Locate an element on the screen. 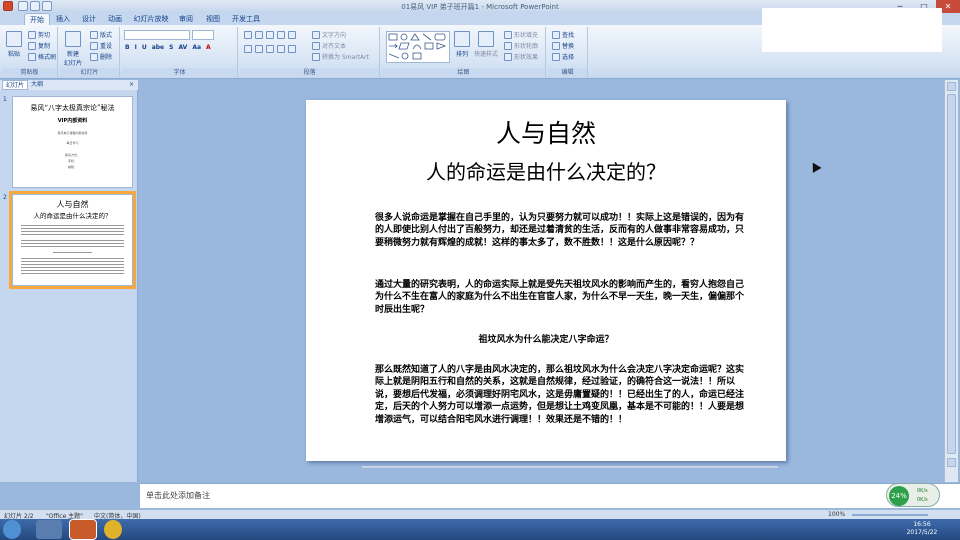  numbering-icon is located at coordinates (259, 35).